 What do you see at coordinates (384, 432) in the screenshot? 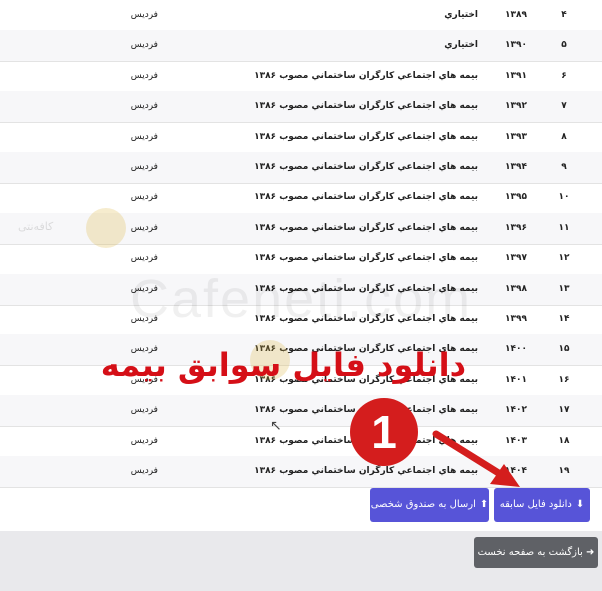
I see `step-number-badge: 1` at bounding box center [384, 432].